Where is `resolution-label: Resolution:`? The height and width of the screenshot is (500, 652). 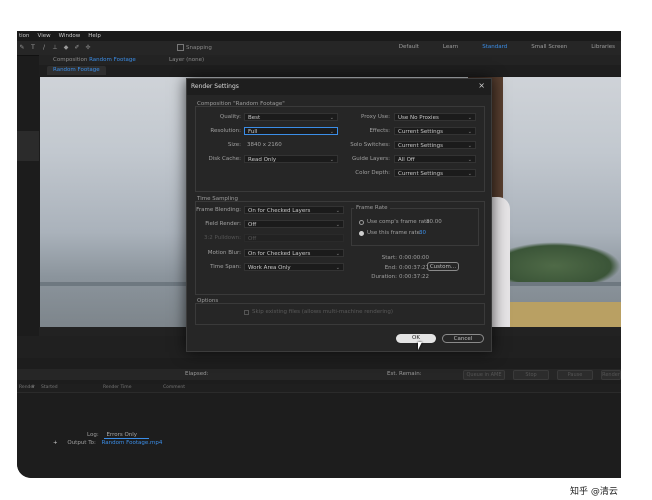
resolution-label: Resolution: is located at coordinates (225, 131).